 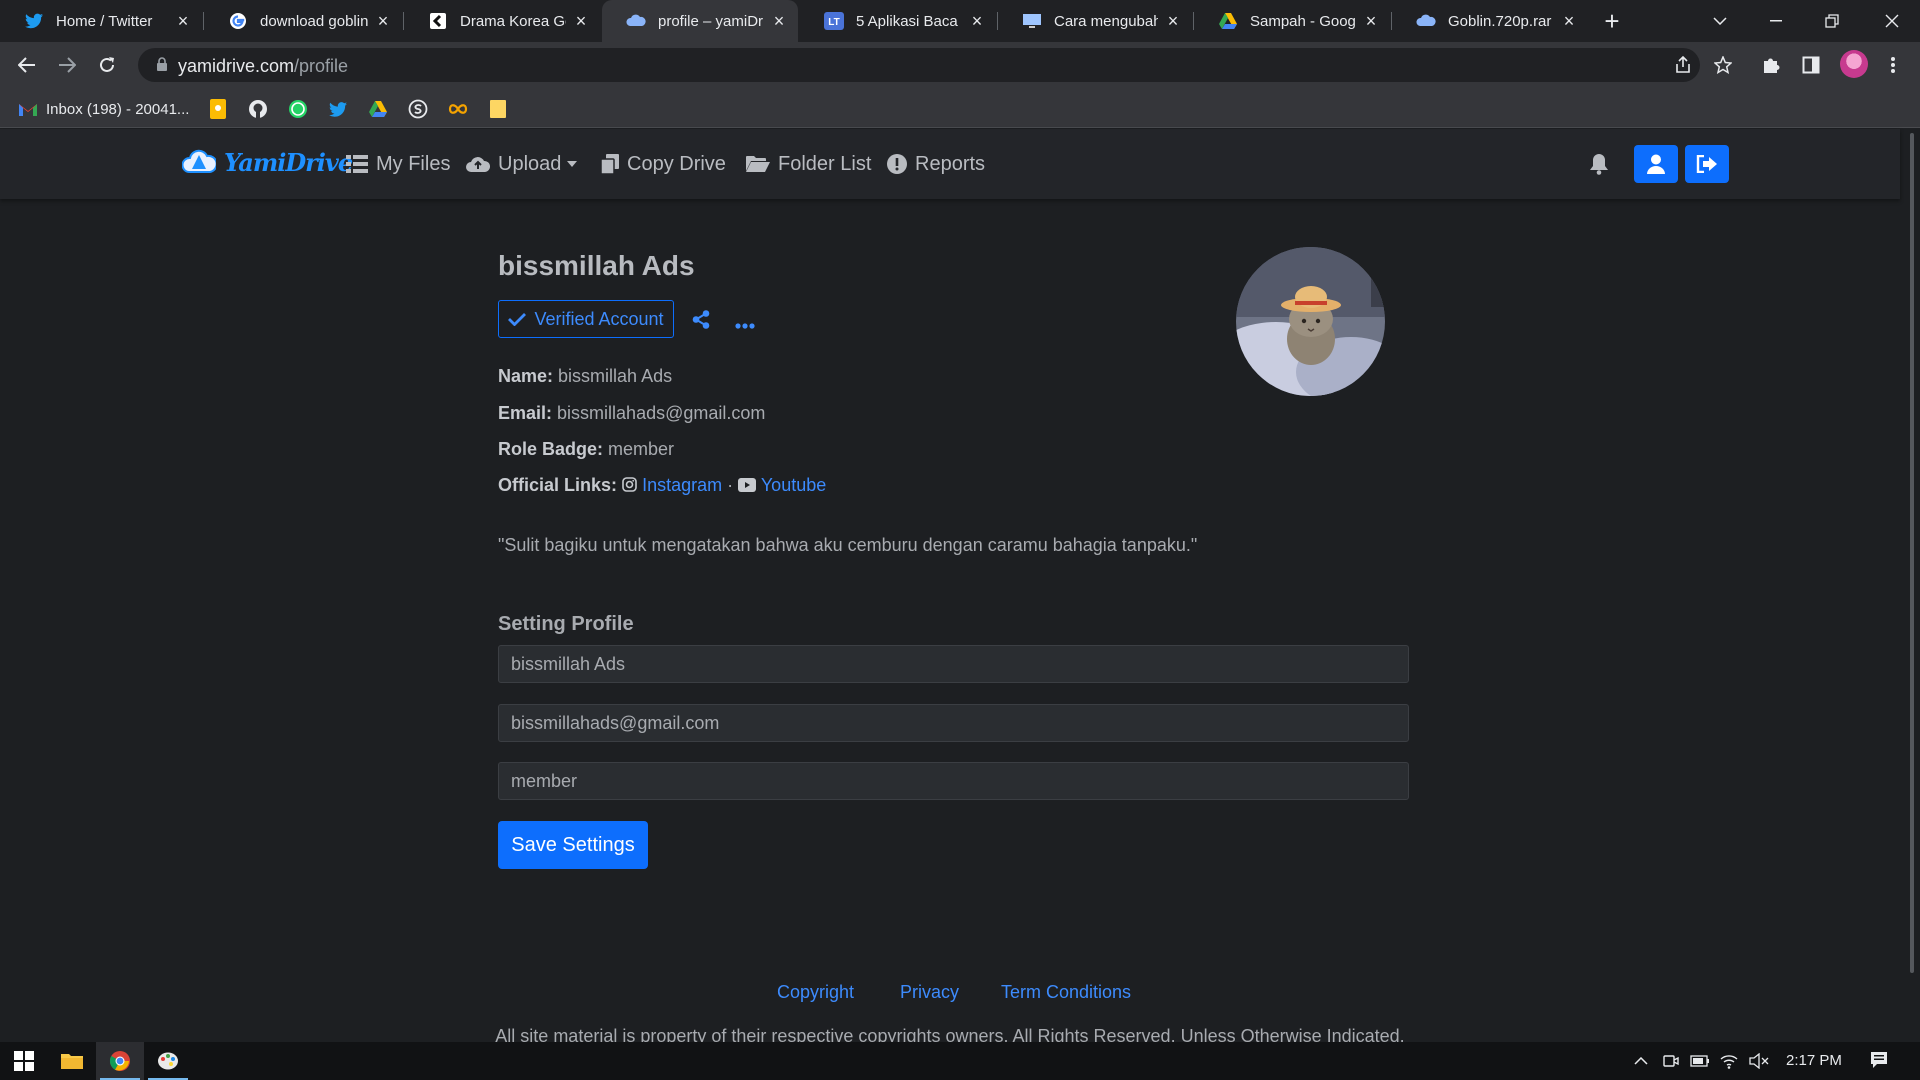 What do you see at coordinates (517, 319) in the screenshot?
I see `check-icon` at bounding box center [517, 319].